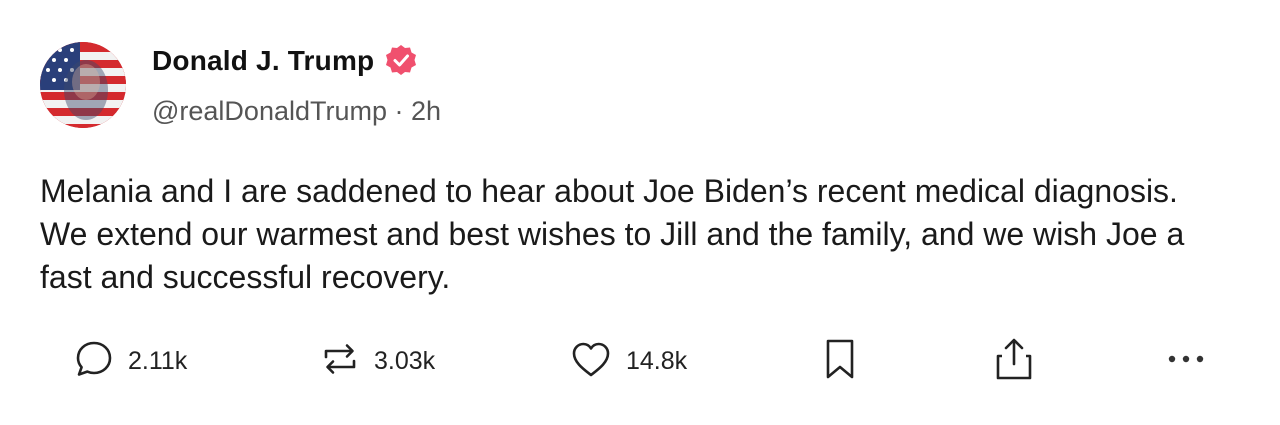 The height and width of the screenshot is (425, 1280). I want to click on author-name-row: Donald J. Trump, so click(285, 61).